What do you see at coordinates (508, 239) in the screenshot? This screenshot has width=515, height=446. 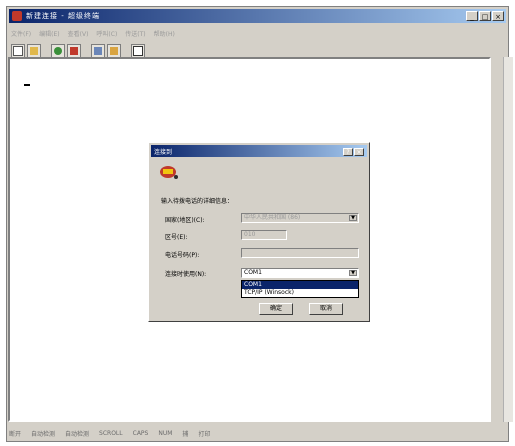 I see `vertical-scrollbar` at bounding box center [508, 239].